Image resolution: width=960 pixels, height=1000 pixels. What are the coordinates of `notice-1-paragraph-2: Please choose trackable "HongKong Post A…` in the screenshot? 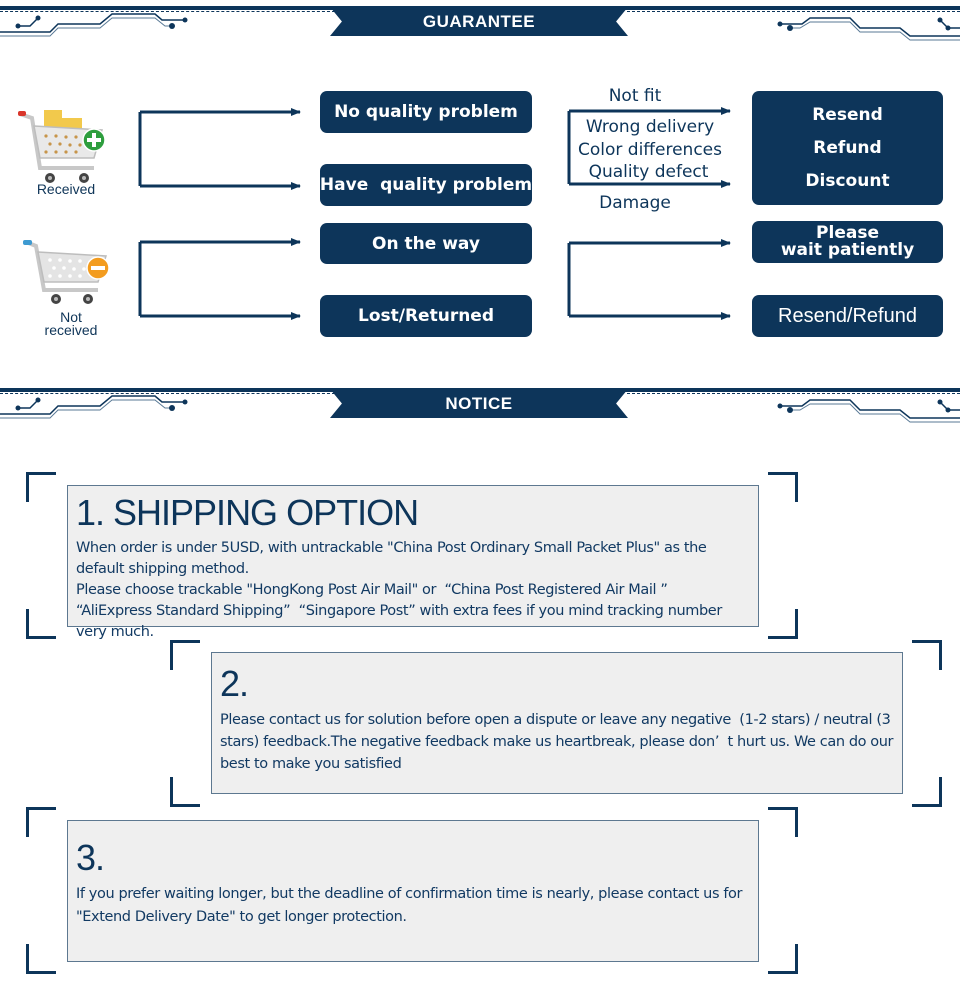 It's located at (401, 611).